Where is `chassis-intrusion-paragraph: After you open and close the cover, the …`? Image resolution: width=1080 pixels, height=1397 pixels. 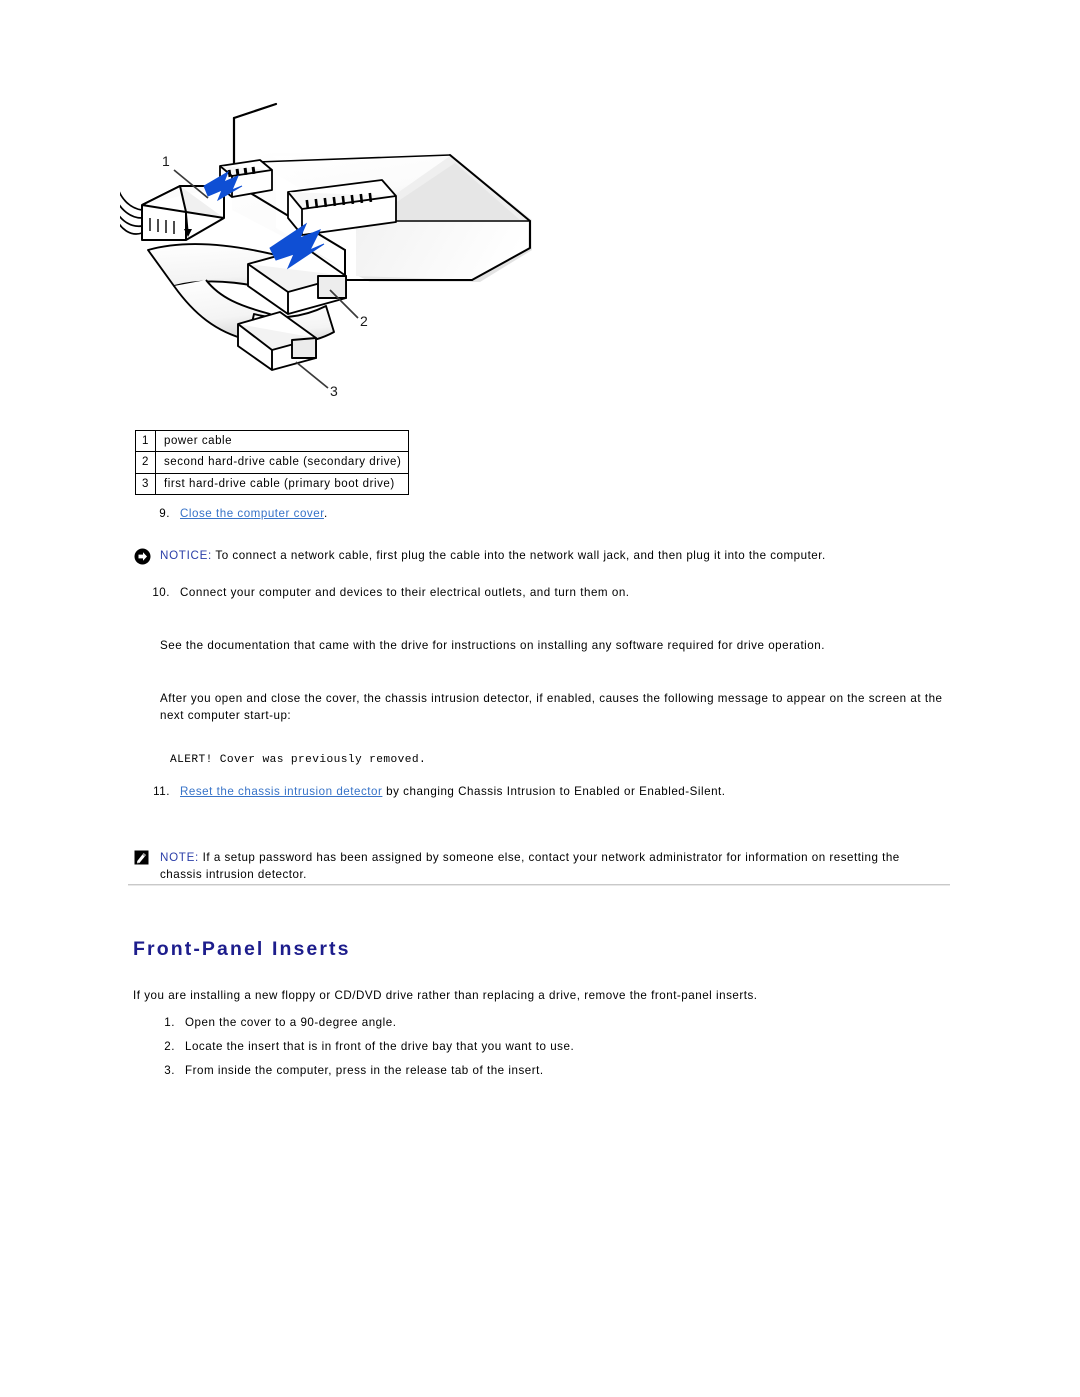
chassis-intrusion-paragraph: After you open and close the cover, the … is located at coordinates (551, 707).